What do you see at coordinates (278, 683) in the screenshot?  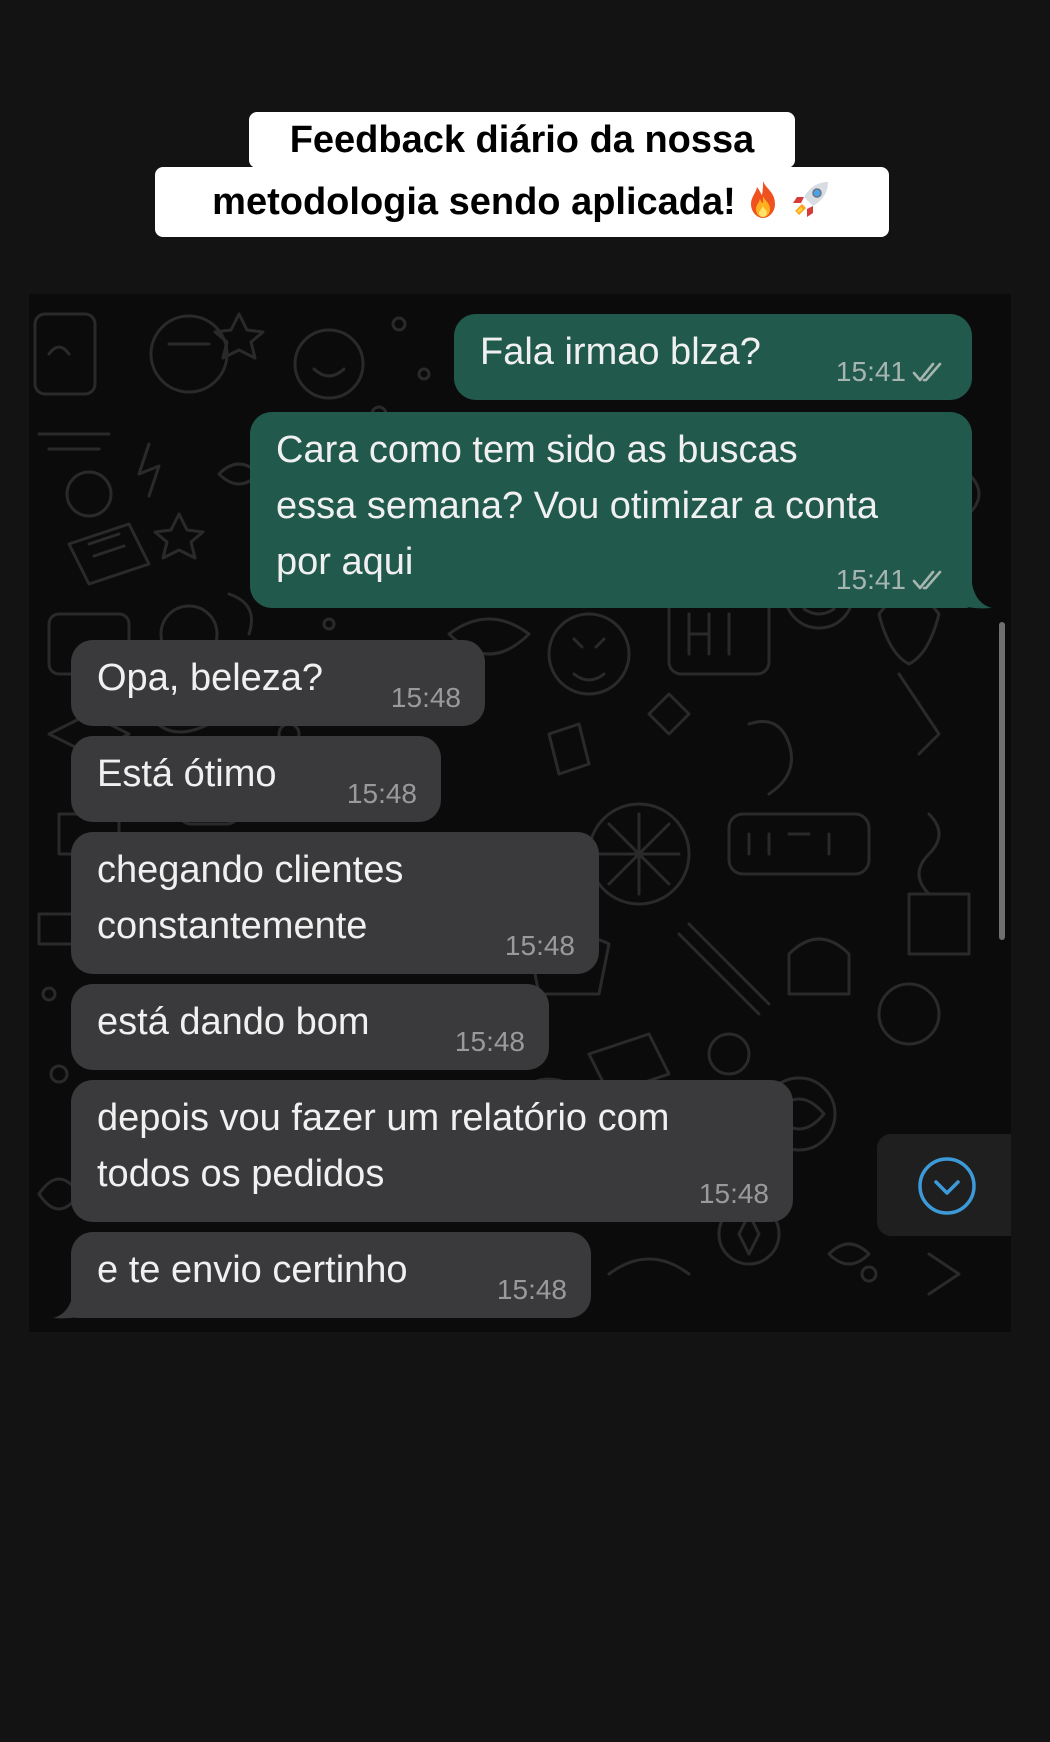 I see `message-incoming: Opa, beleza? 15:48` at bounding box center [278, 683].